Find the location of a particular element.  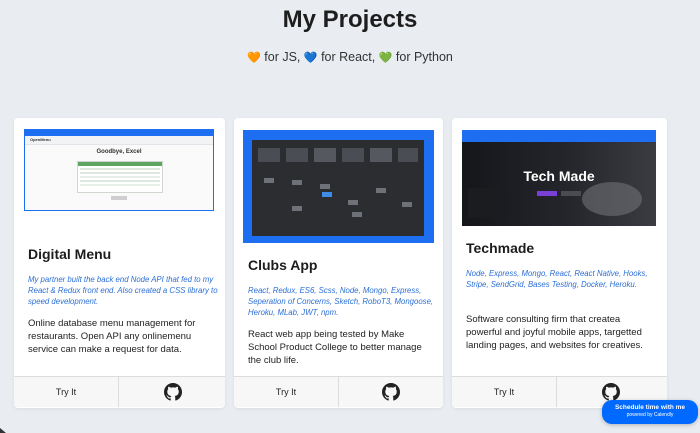

corner-arrow-icon is located at coordinates (3, 430).